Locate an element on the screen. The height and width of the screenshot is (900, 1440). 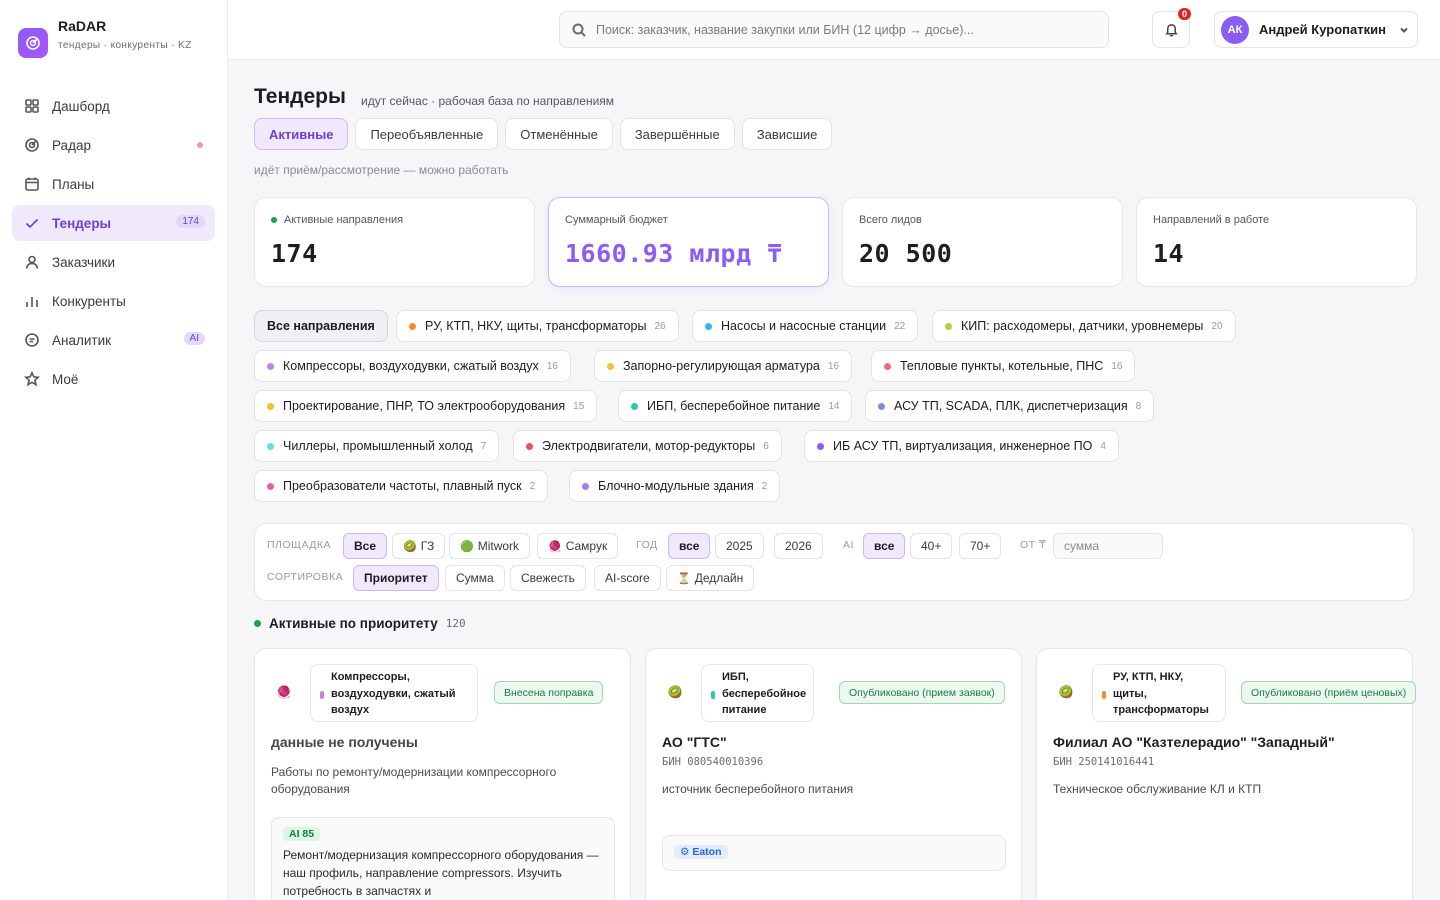
sidebar-item-radar: Радар is located at coordinates (113, 145).